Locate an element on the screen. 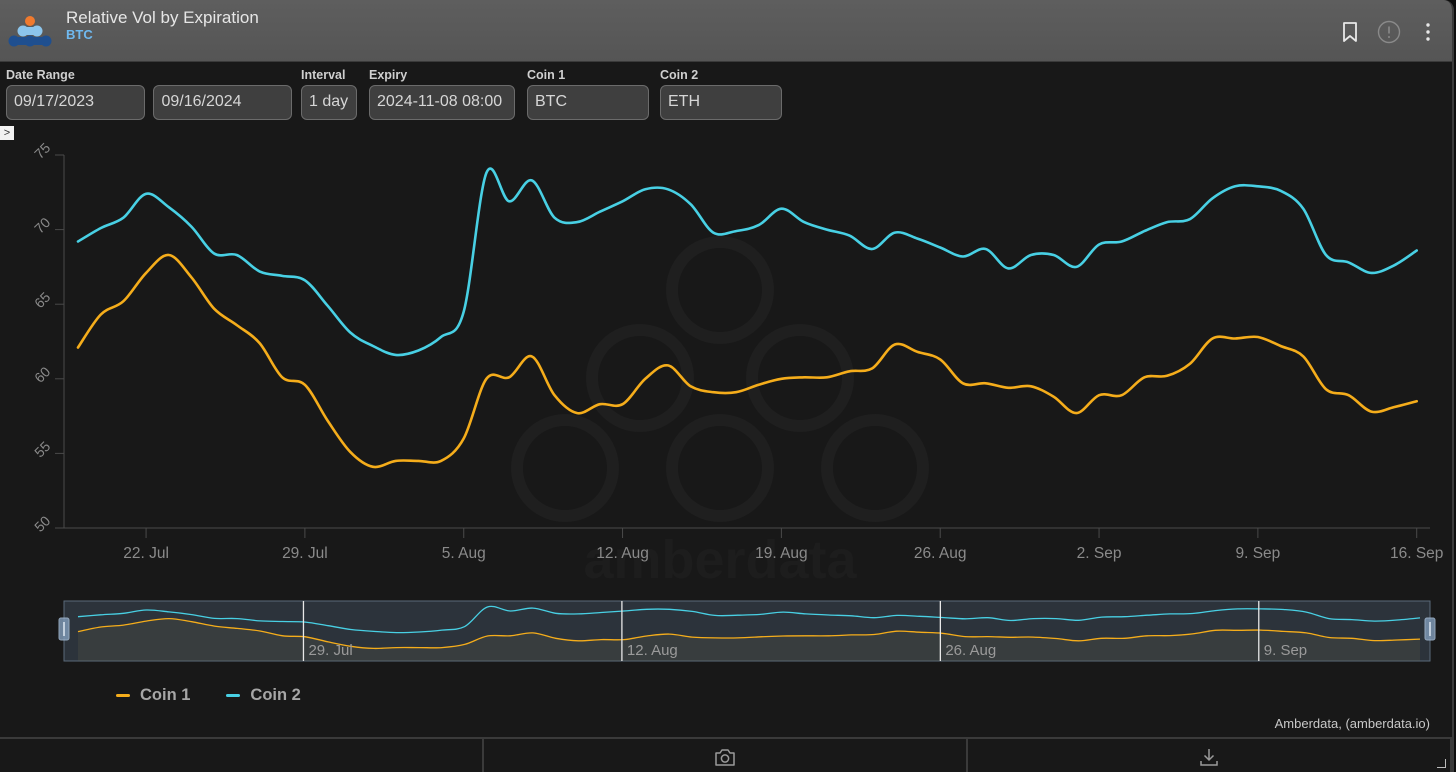 The image size is (1456, 772). interval-label: Interval is located at coordinates (323, 75).